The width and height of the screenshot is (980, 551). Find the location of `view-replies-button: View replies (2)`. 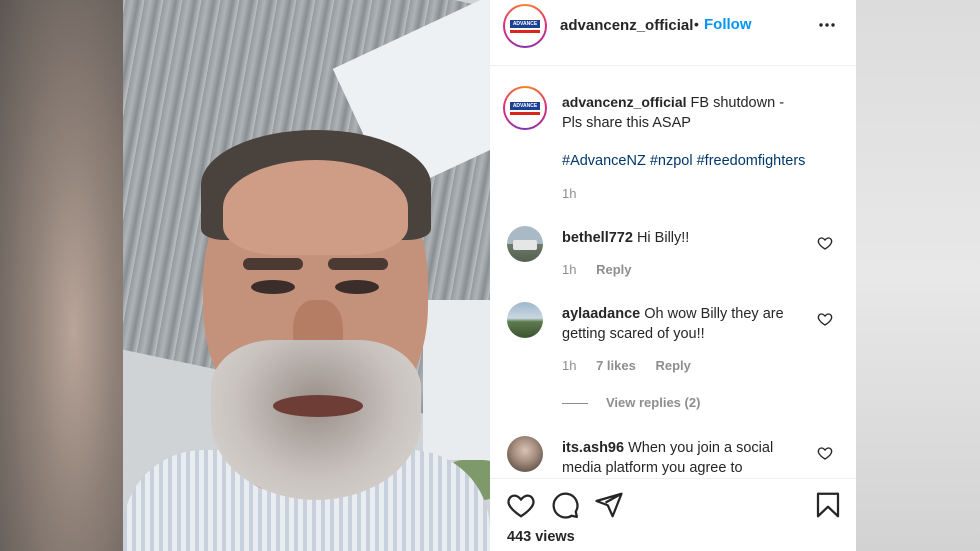

view-replies-button: View replies (2) is located at coordinates (653, 402).